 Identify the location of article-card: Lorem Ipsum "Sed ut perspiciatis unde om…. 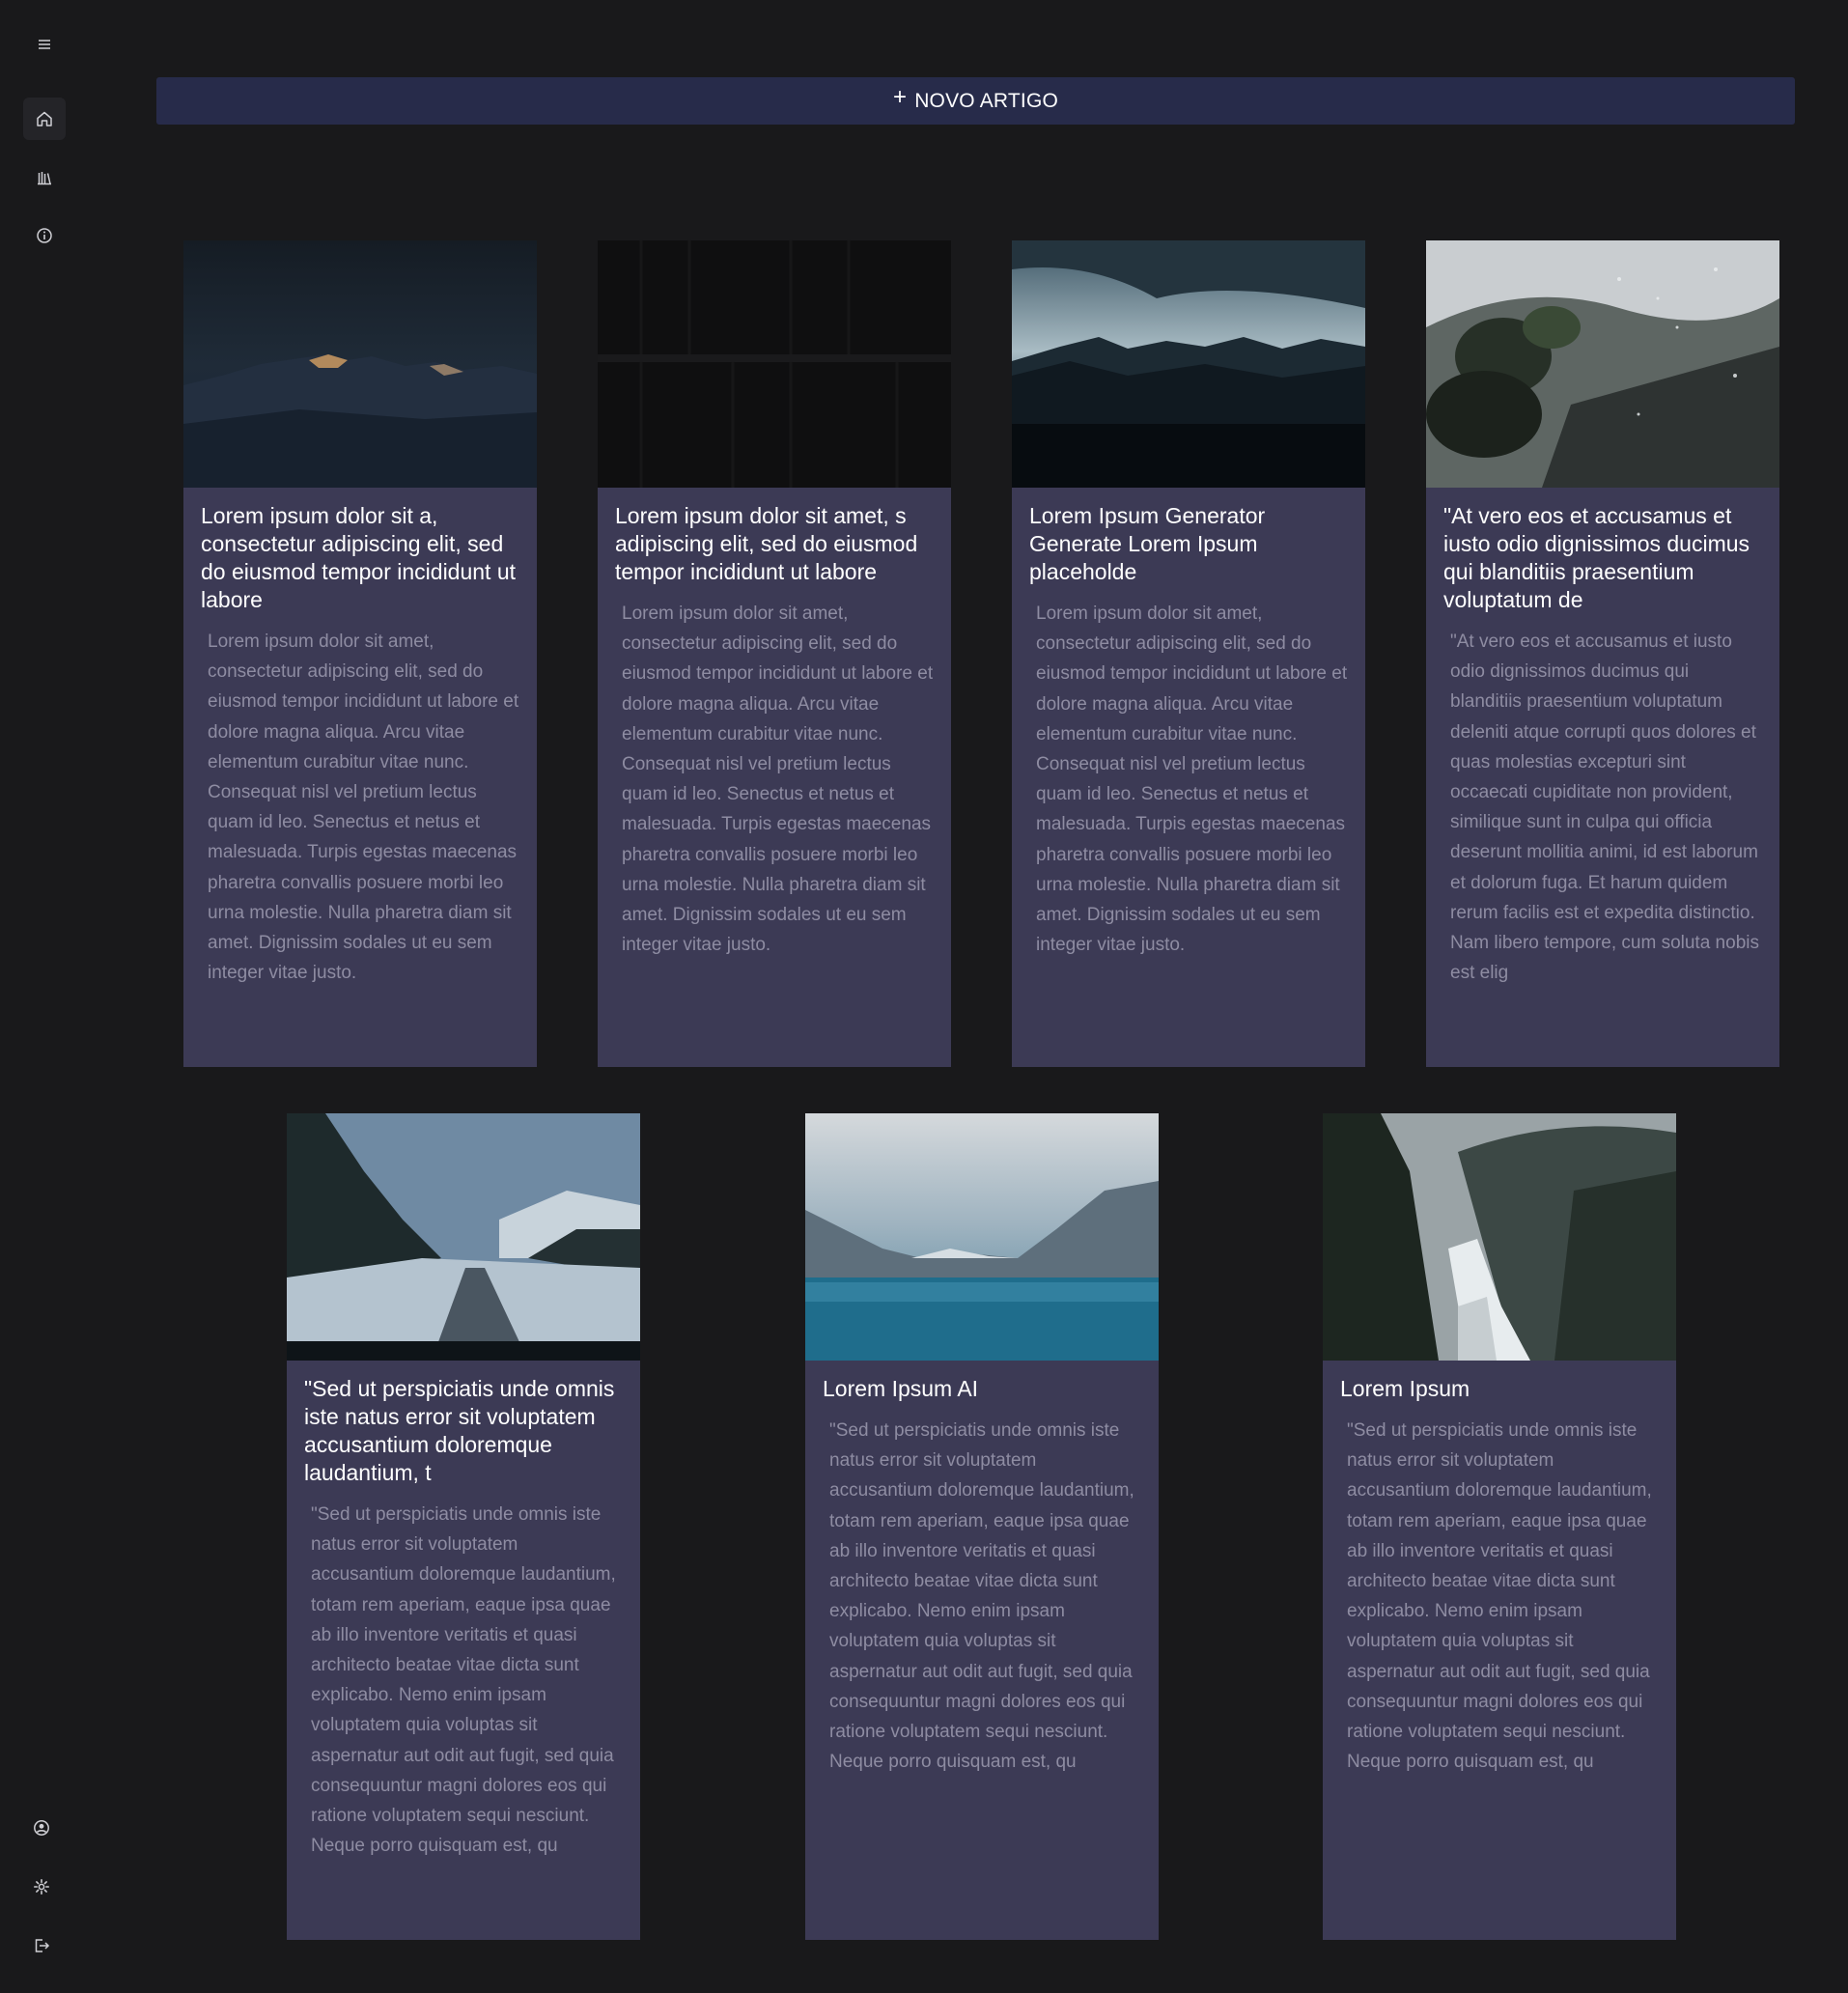
(1500, 1526).